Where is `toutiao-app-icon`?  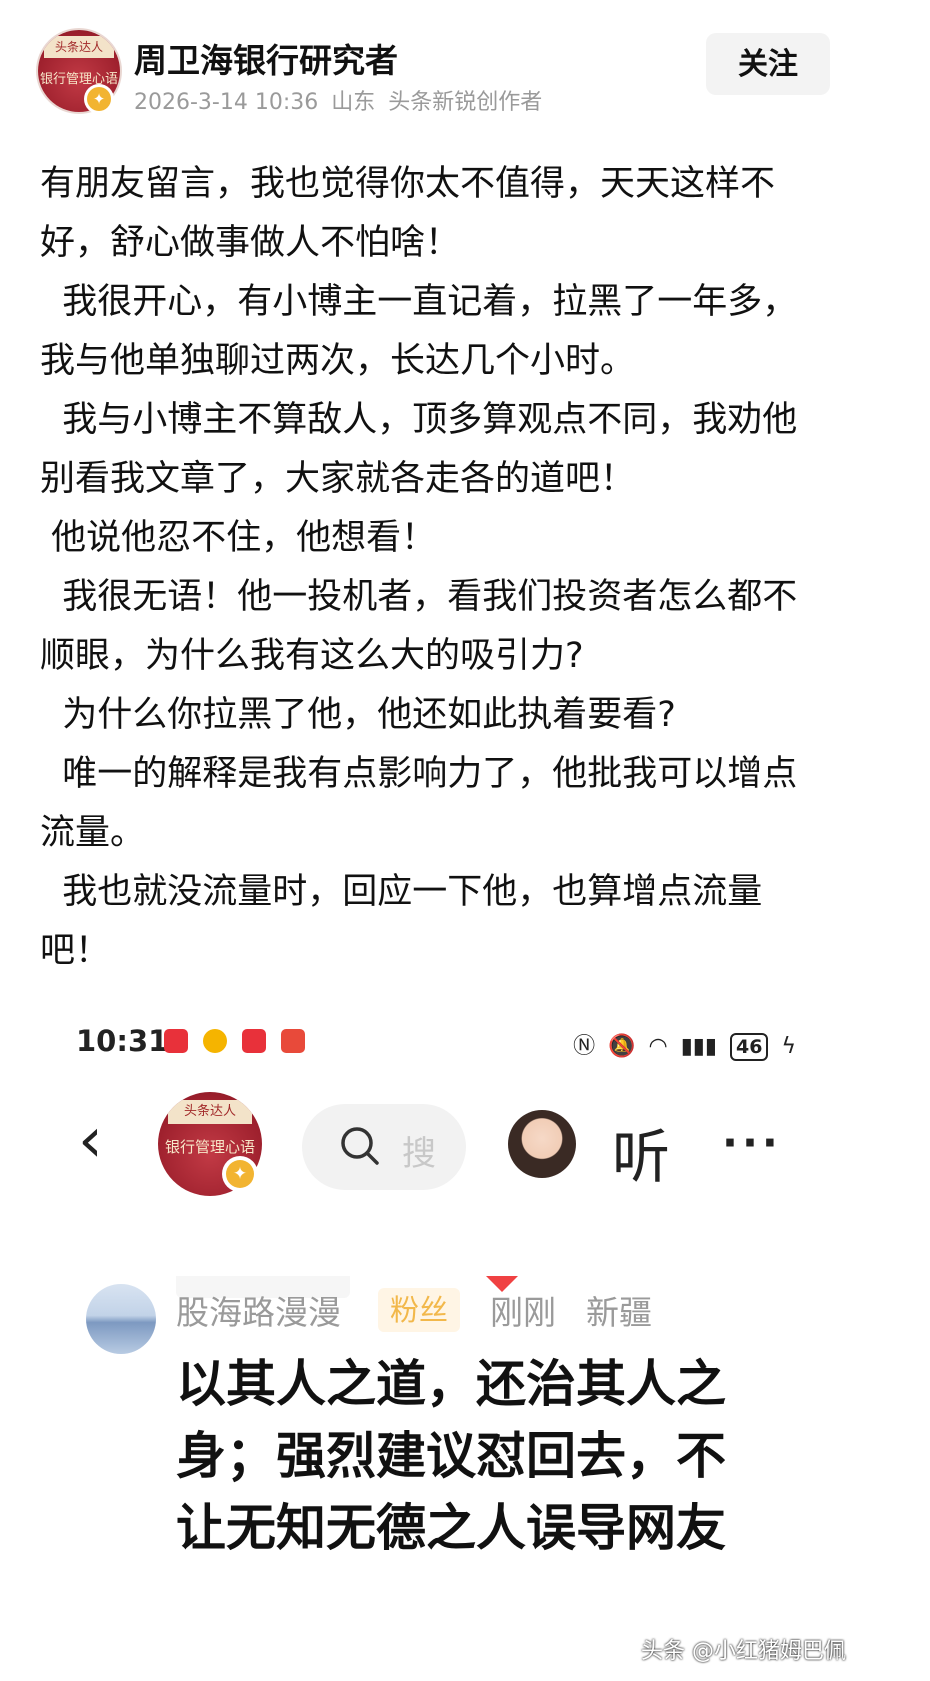 toutiao-app-icon is located at coordinates (176, 1041).